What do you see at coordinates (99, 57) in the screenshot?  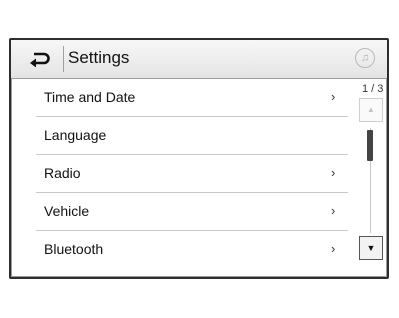 I see `page-title: Settings` at bounding box center [99, 57].